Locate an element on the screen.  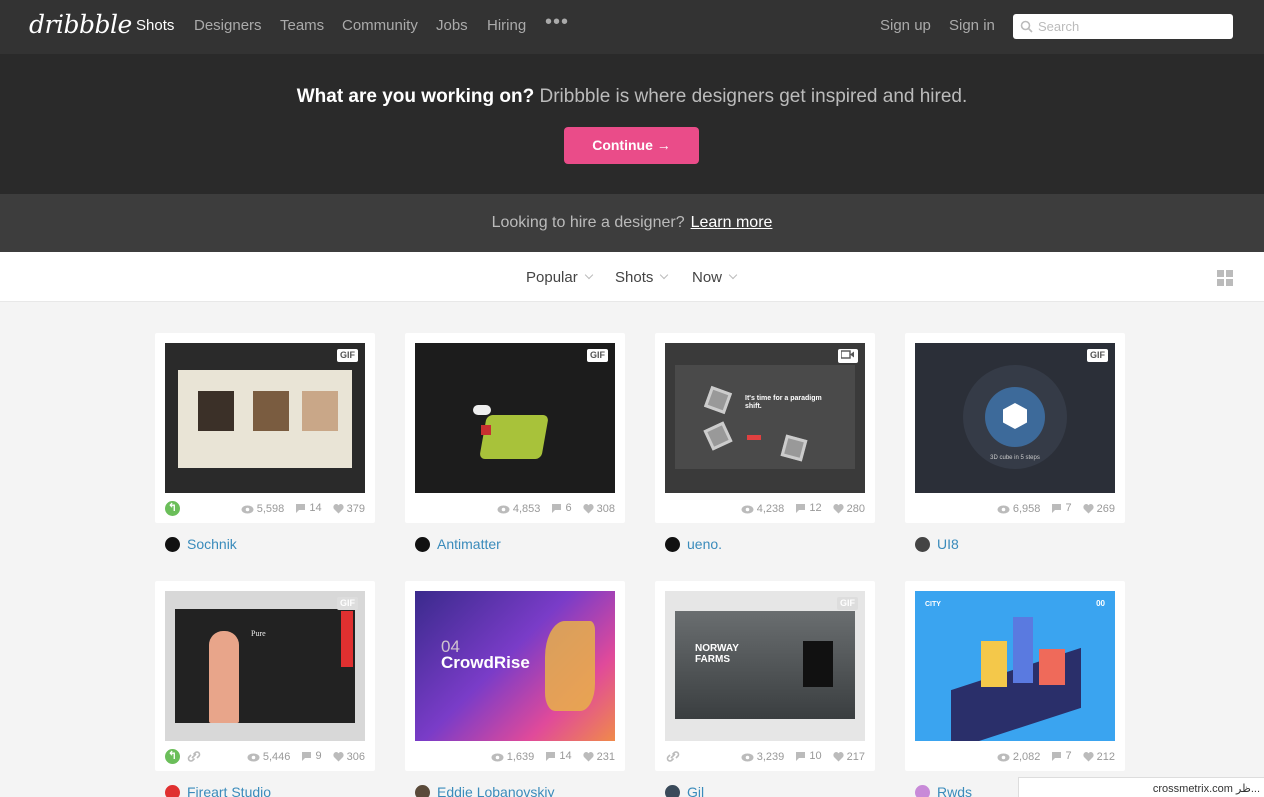
filter-popular: Popular is located at coordinates (559, 277).